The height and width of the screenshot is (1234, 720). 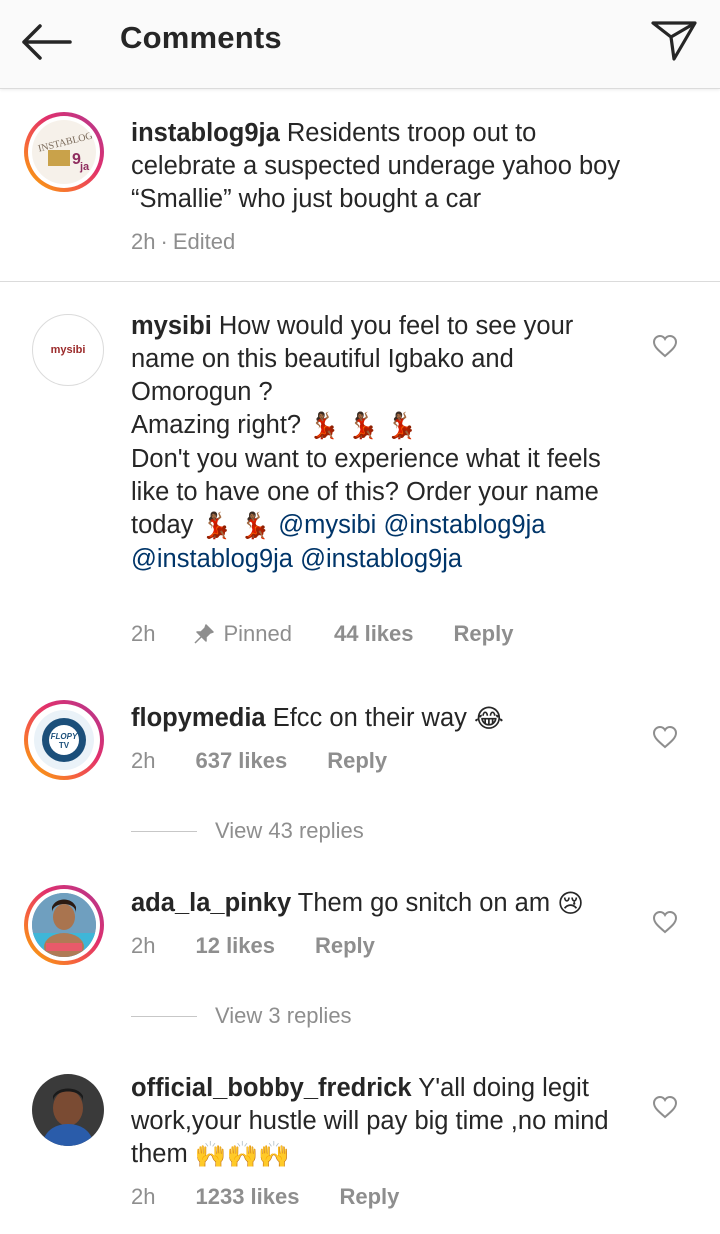 What do you see at coordinates (242, 1154) in the screenshot?
I see `raising-hands-emoji: 🙌🙌🙌` at bounding box center [242, 1154].